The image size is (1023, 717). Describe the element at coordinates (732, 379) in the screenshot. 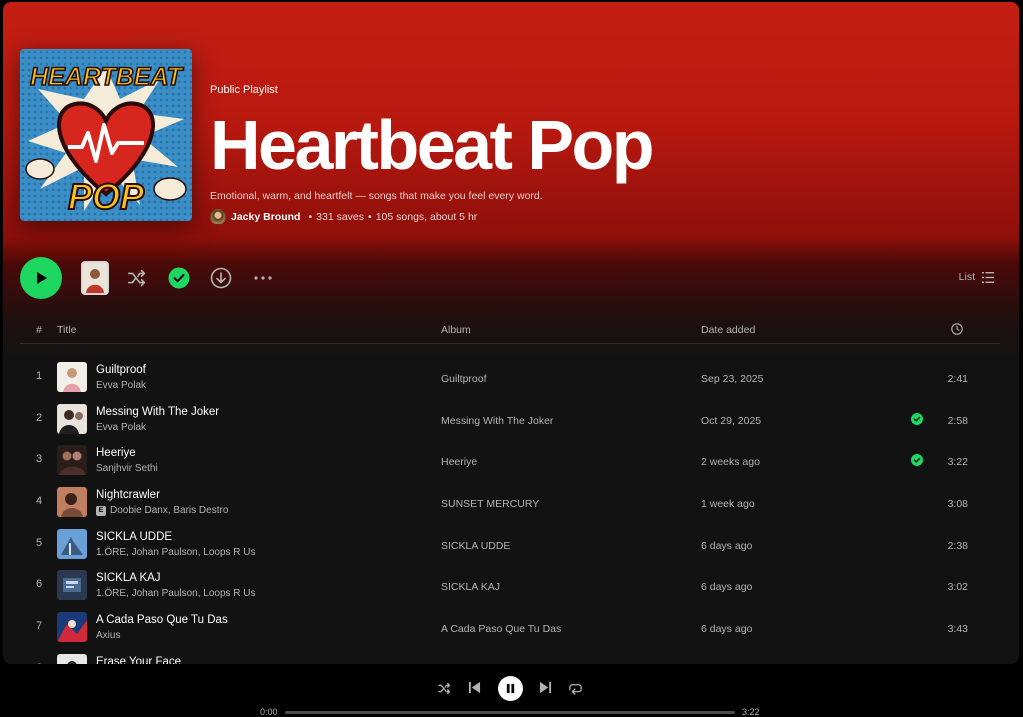

I see `track-date-added: Sep 23, 2025` at that location.